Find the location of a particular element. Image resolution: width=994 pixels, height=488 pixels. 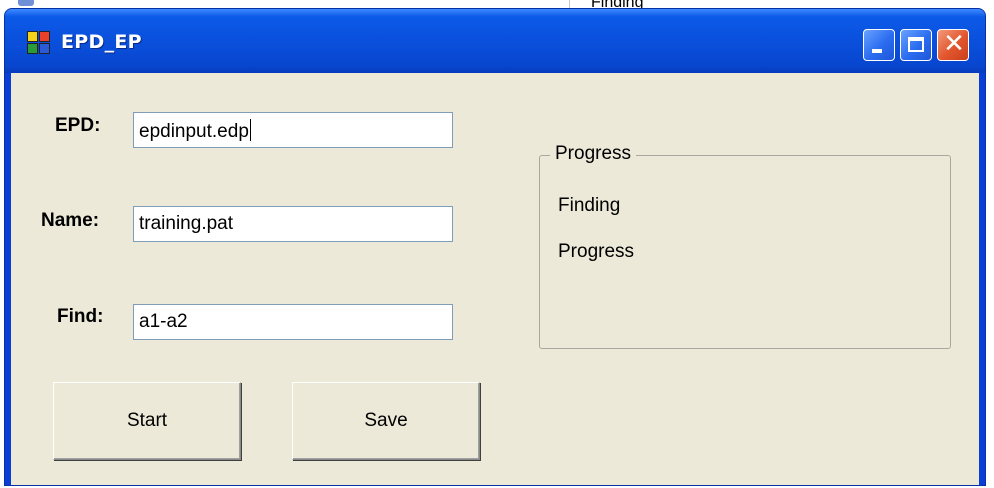

epd-label: EPD: is located at coordinates (78, 125).